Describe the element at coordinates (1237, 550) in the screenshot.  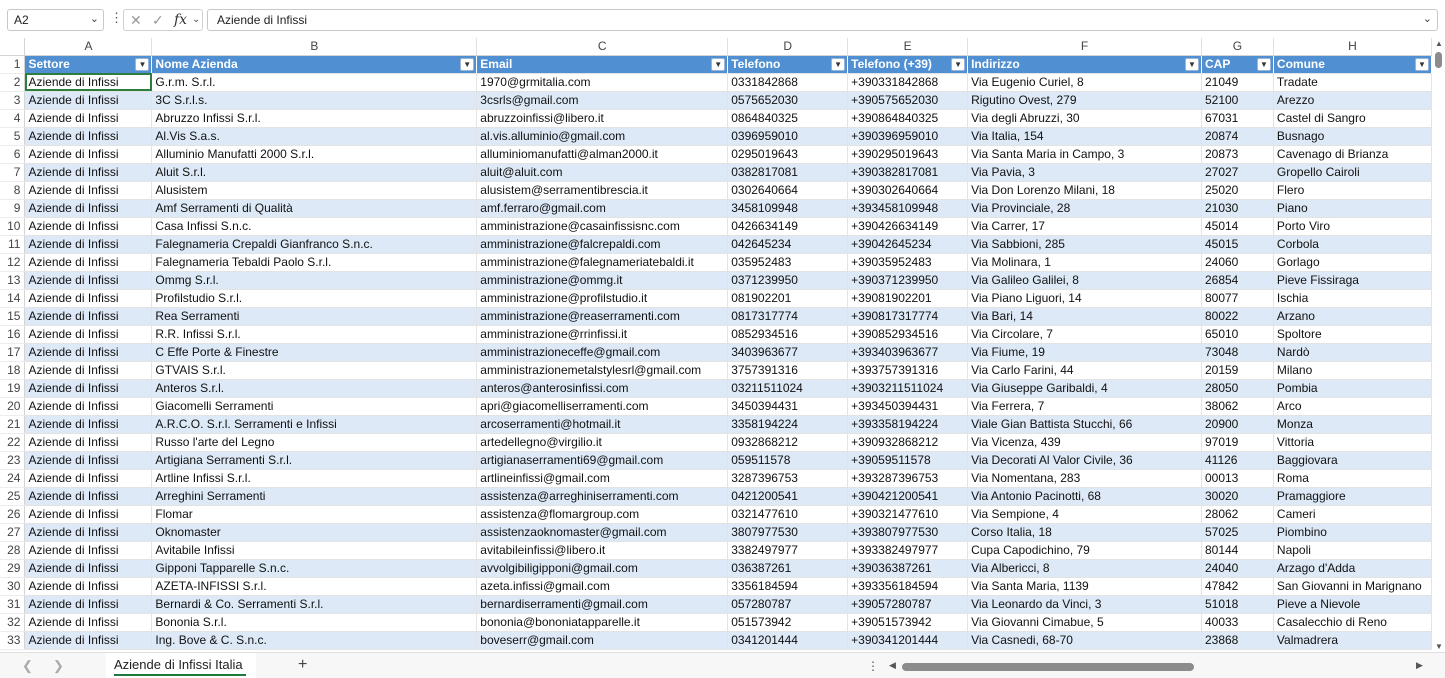
I see `table-cell: 80144` at that location.